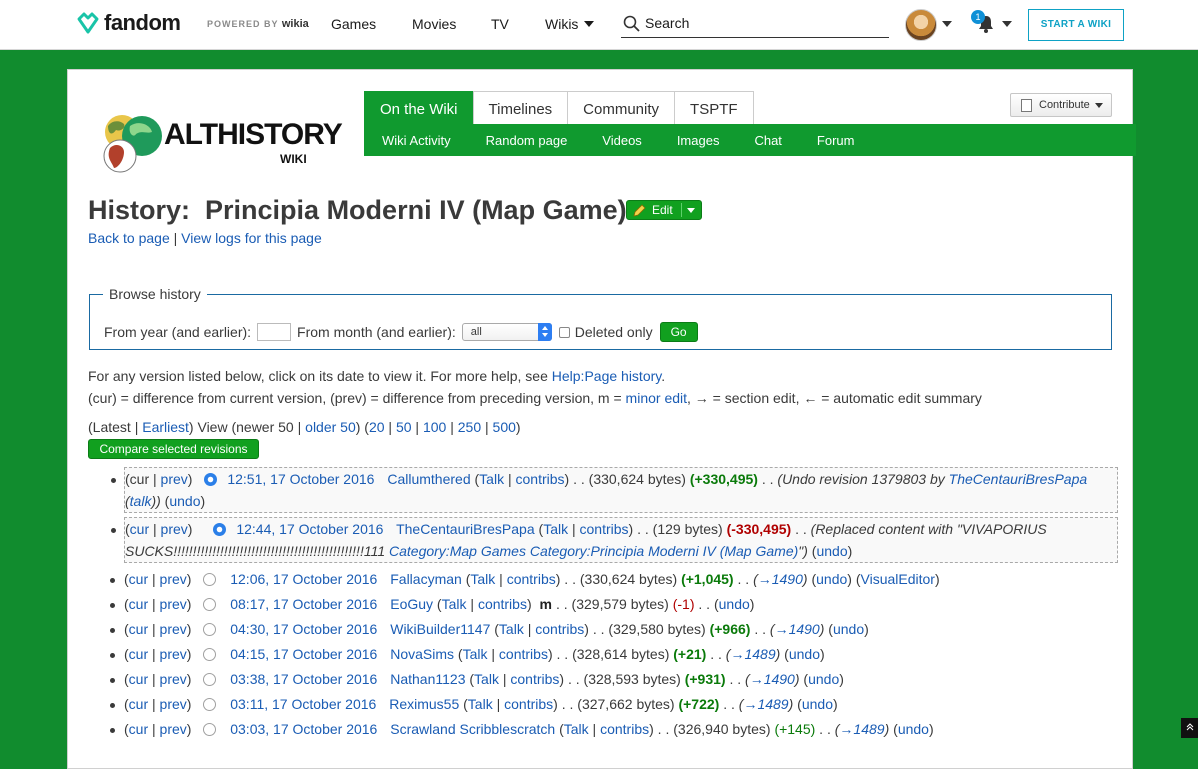 This screenshot has width=1198, height=769. I want to click on search-box, so click(755, 25).